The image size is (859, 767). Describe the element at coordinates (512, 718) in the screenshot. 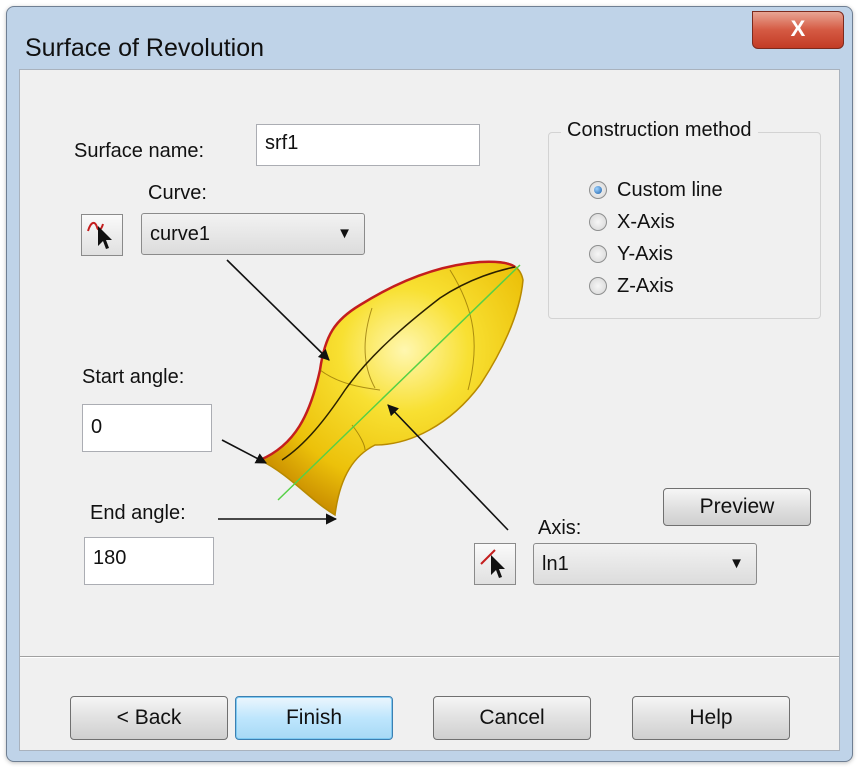

I see `cancel-button: Cancel` at that location.